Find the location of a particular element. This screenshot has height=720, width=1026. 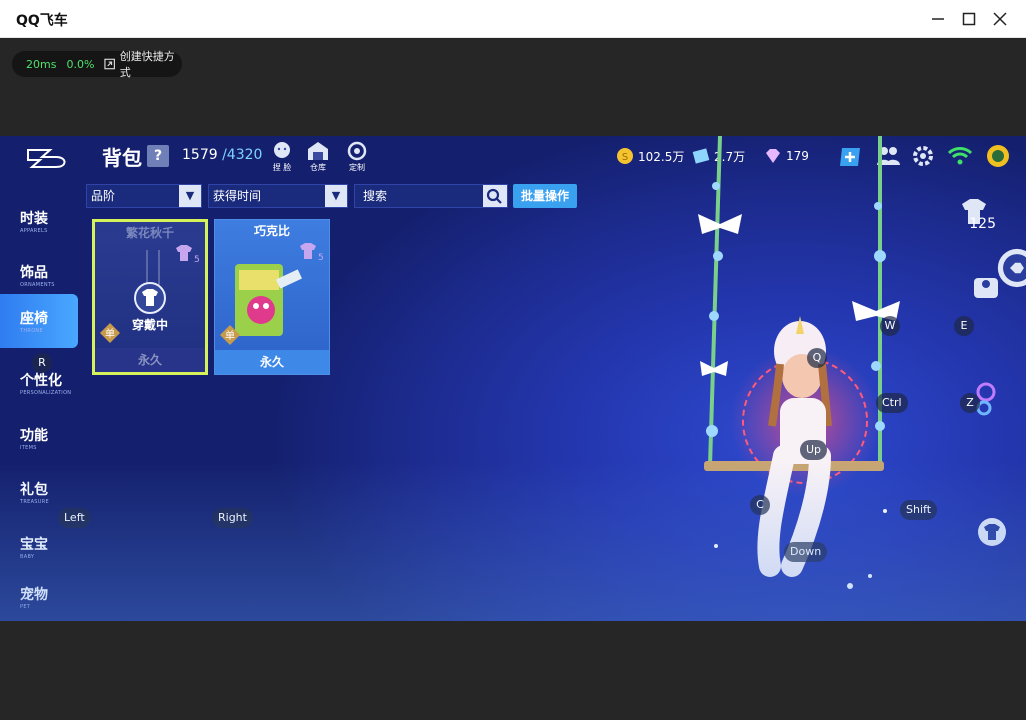

avatar-button is located at coordinates (998, 156).